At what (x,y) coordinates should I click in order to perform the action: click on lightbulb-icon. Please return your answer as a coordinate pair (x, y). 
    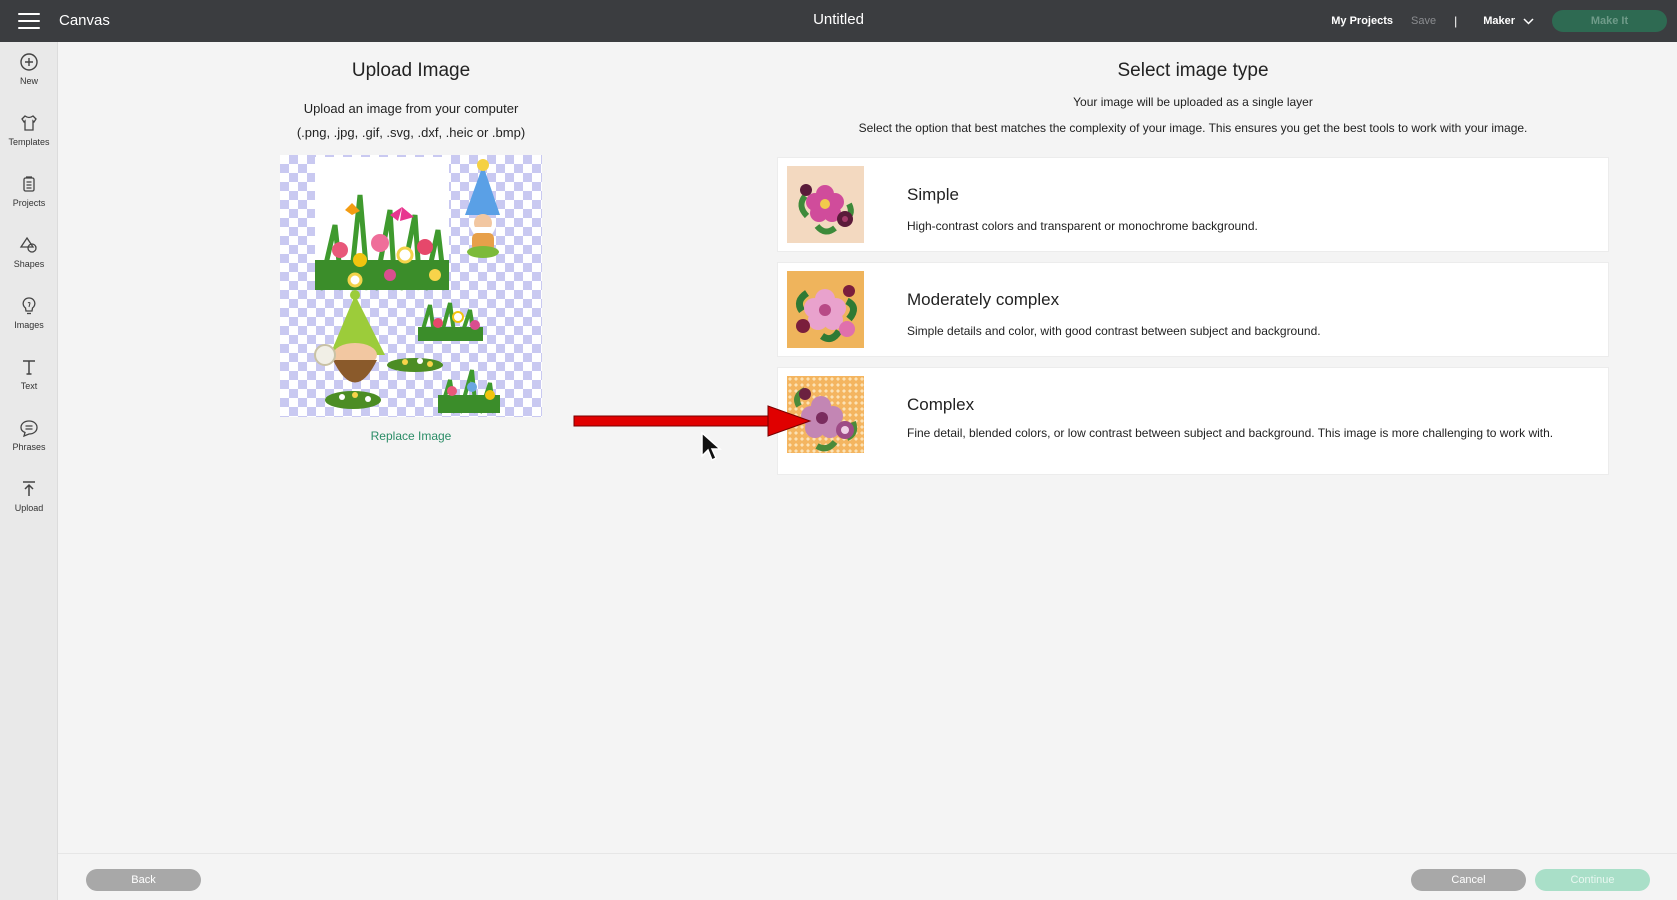
    Looking at the image, I should click on (29, 306).